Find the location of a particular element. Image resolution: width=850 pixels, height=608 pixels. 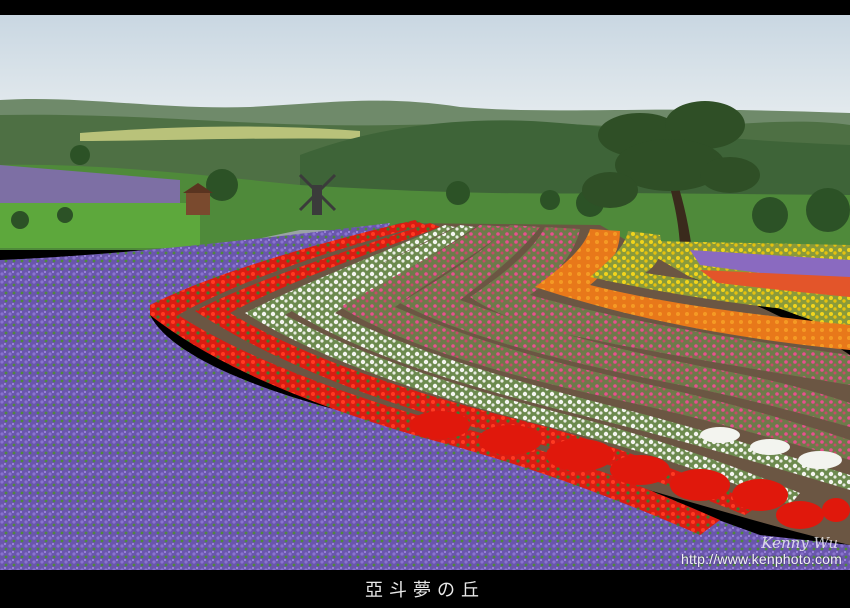

watermark-url: http://www.kenphoto.com is located at coordinates (761, 559).